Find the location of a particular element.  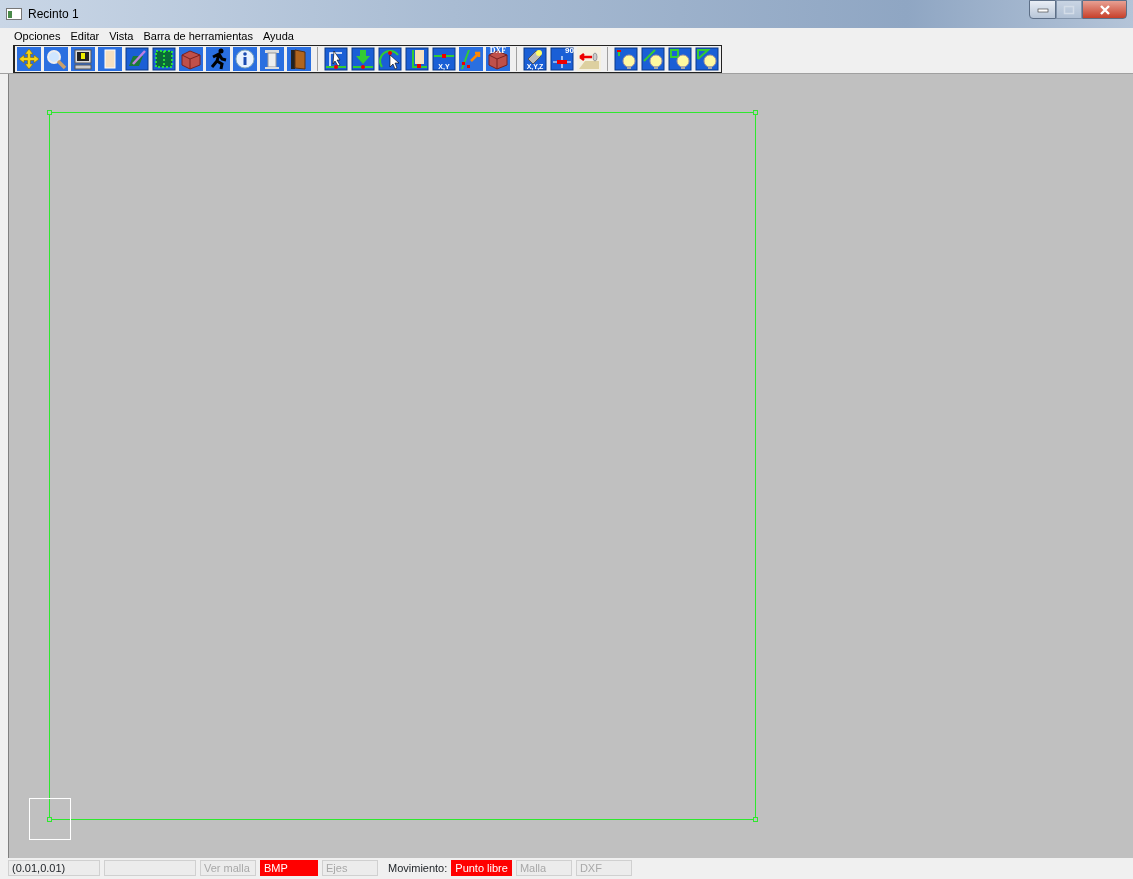

status-field: Ver malla is located at coordinates (228, 868).